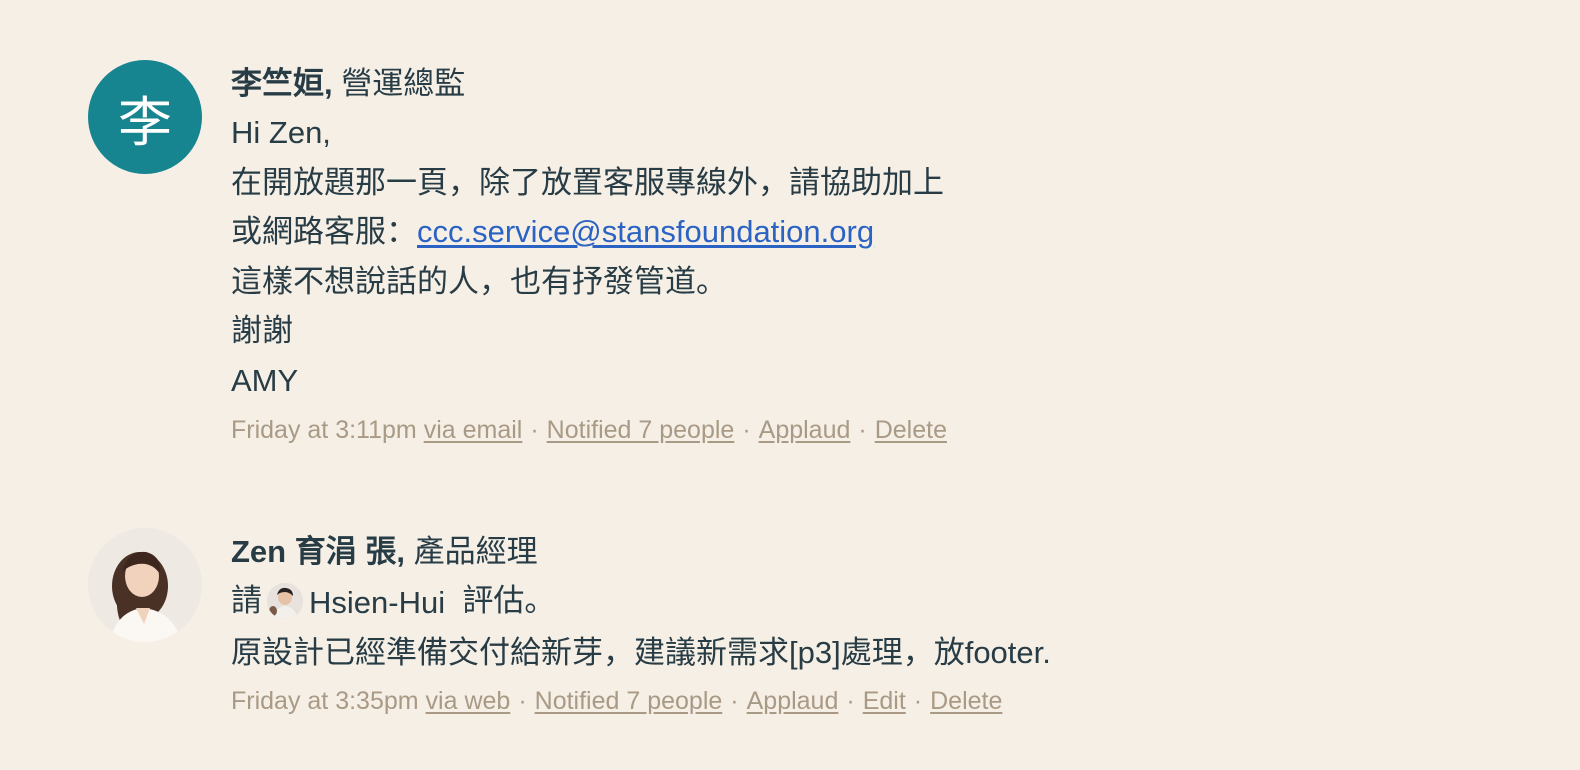 The width and height of the screenshot is (1580, 770). I want to click on user-mention: Hsien-Hui, so click(353, 603).